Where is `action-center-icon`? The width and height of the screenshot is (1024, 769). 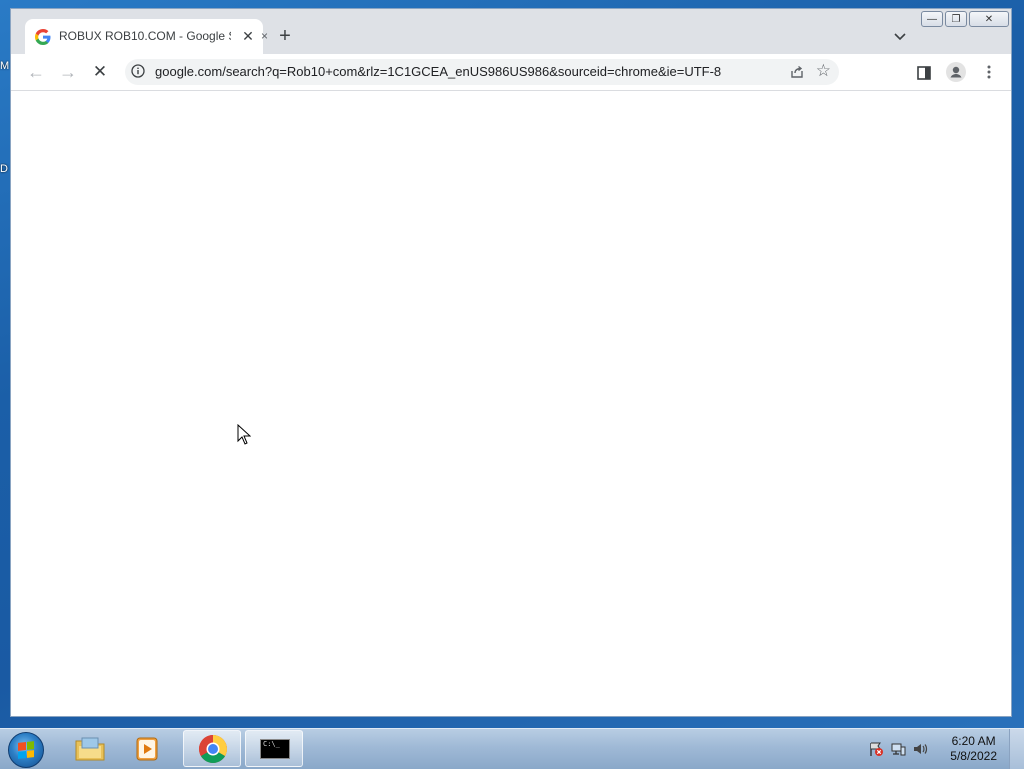
action-center-icon is located at coordinates (876, 749).